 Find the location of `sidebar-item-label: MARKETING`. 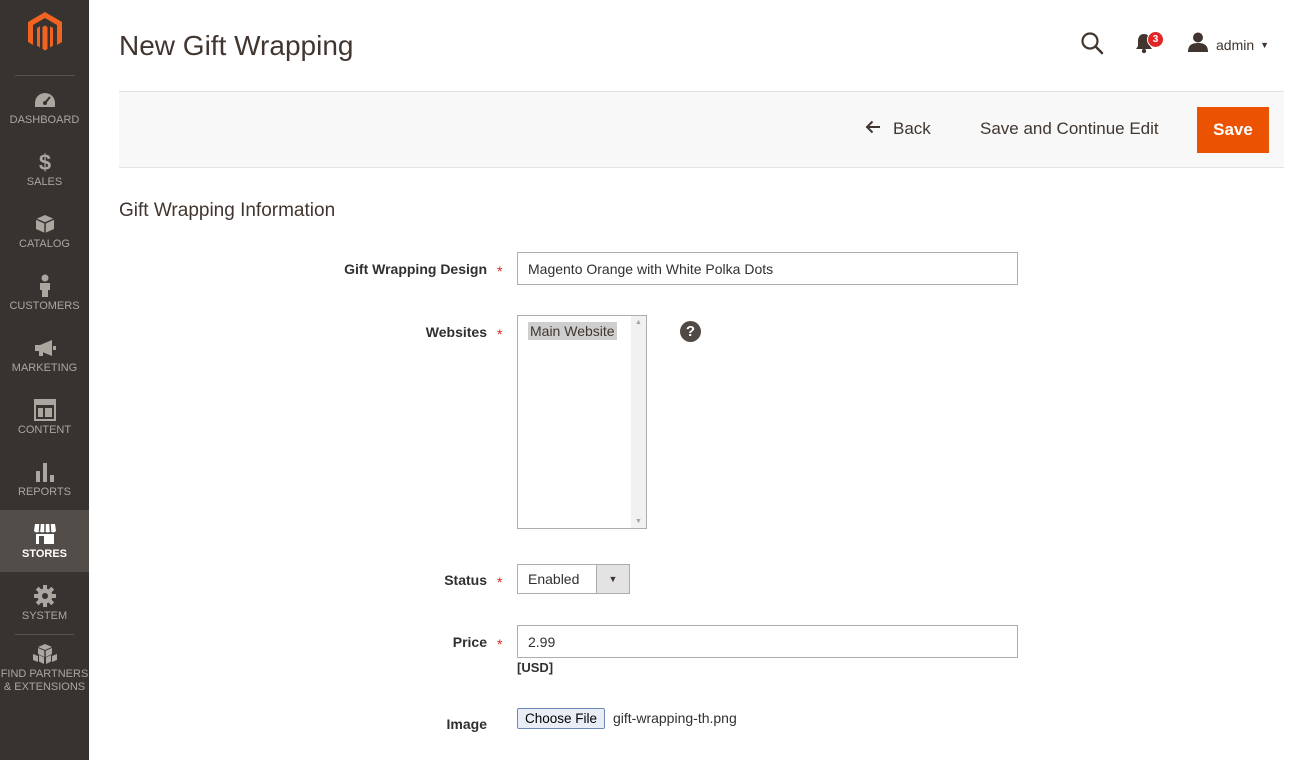

sidebar-item-label: MARKETING is located at coordinates (44, 367).